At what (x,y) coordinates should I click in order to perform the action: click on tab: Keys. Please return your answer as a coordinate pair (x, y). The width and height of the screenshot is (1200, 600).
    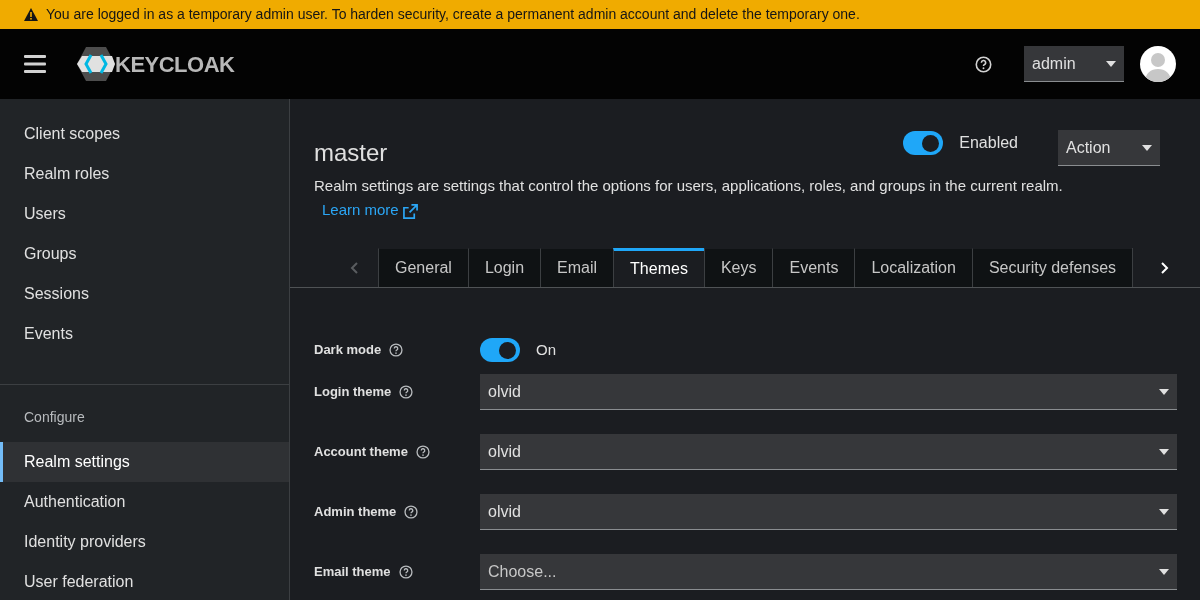
    Looking at the image, I should click on (738, 267).